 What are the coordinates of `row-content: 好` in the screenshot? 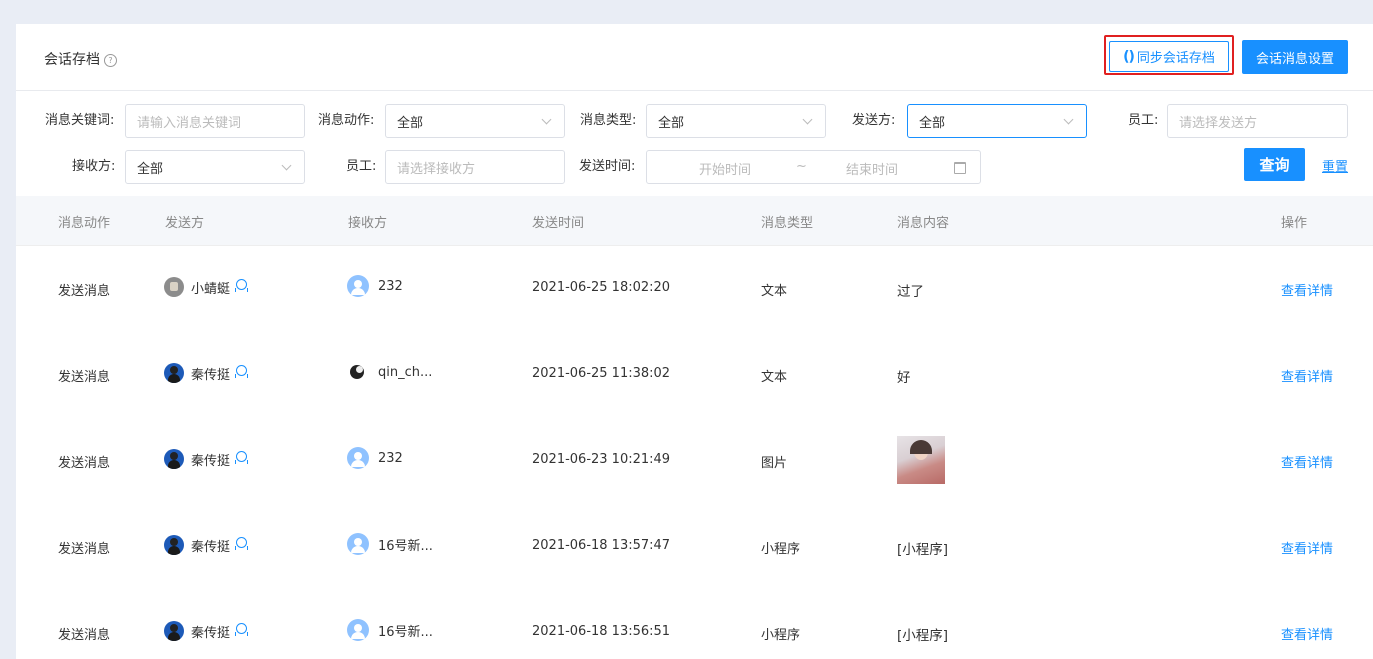 It's located at (904, 378).